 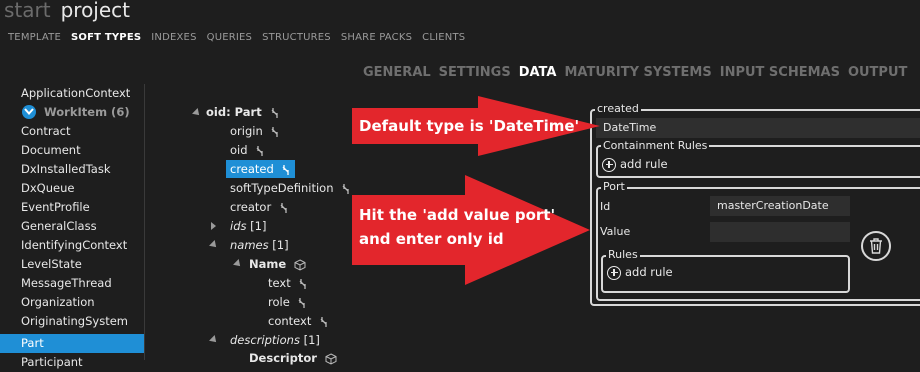 What do you see at coordinates (431, 239) in the screenshot?
I see `callout-text-2b: and enter only id` at bounding box center [431, 239].